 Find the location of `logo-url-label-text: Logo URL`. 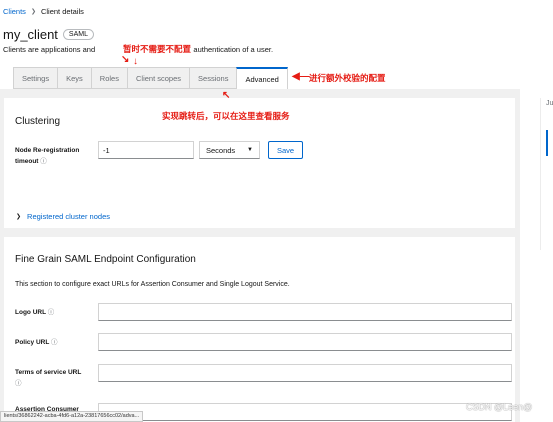

logo-url-label-text: Logo URL is located at coordinates (30, 312).